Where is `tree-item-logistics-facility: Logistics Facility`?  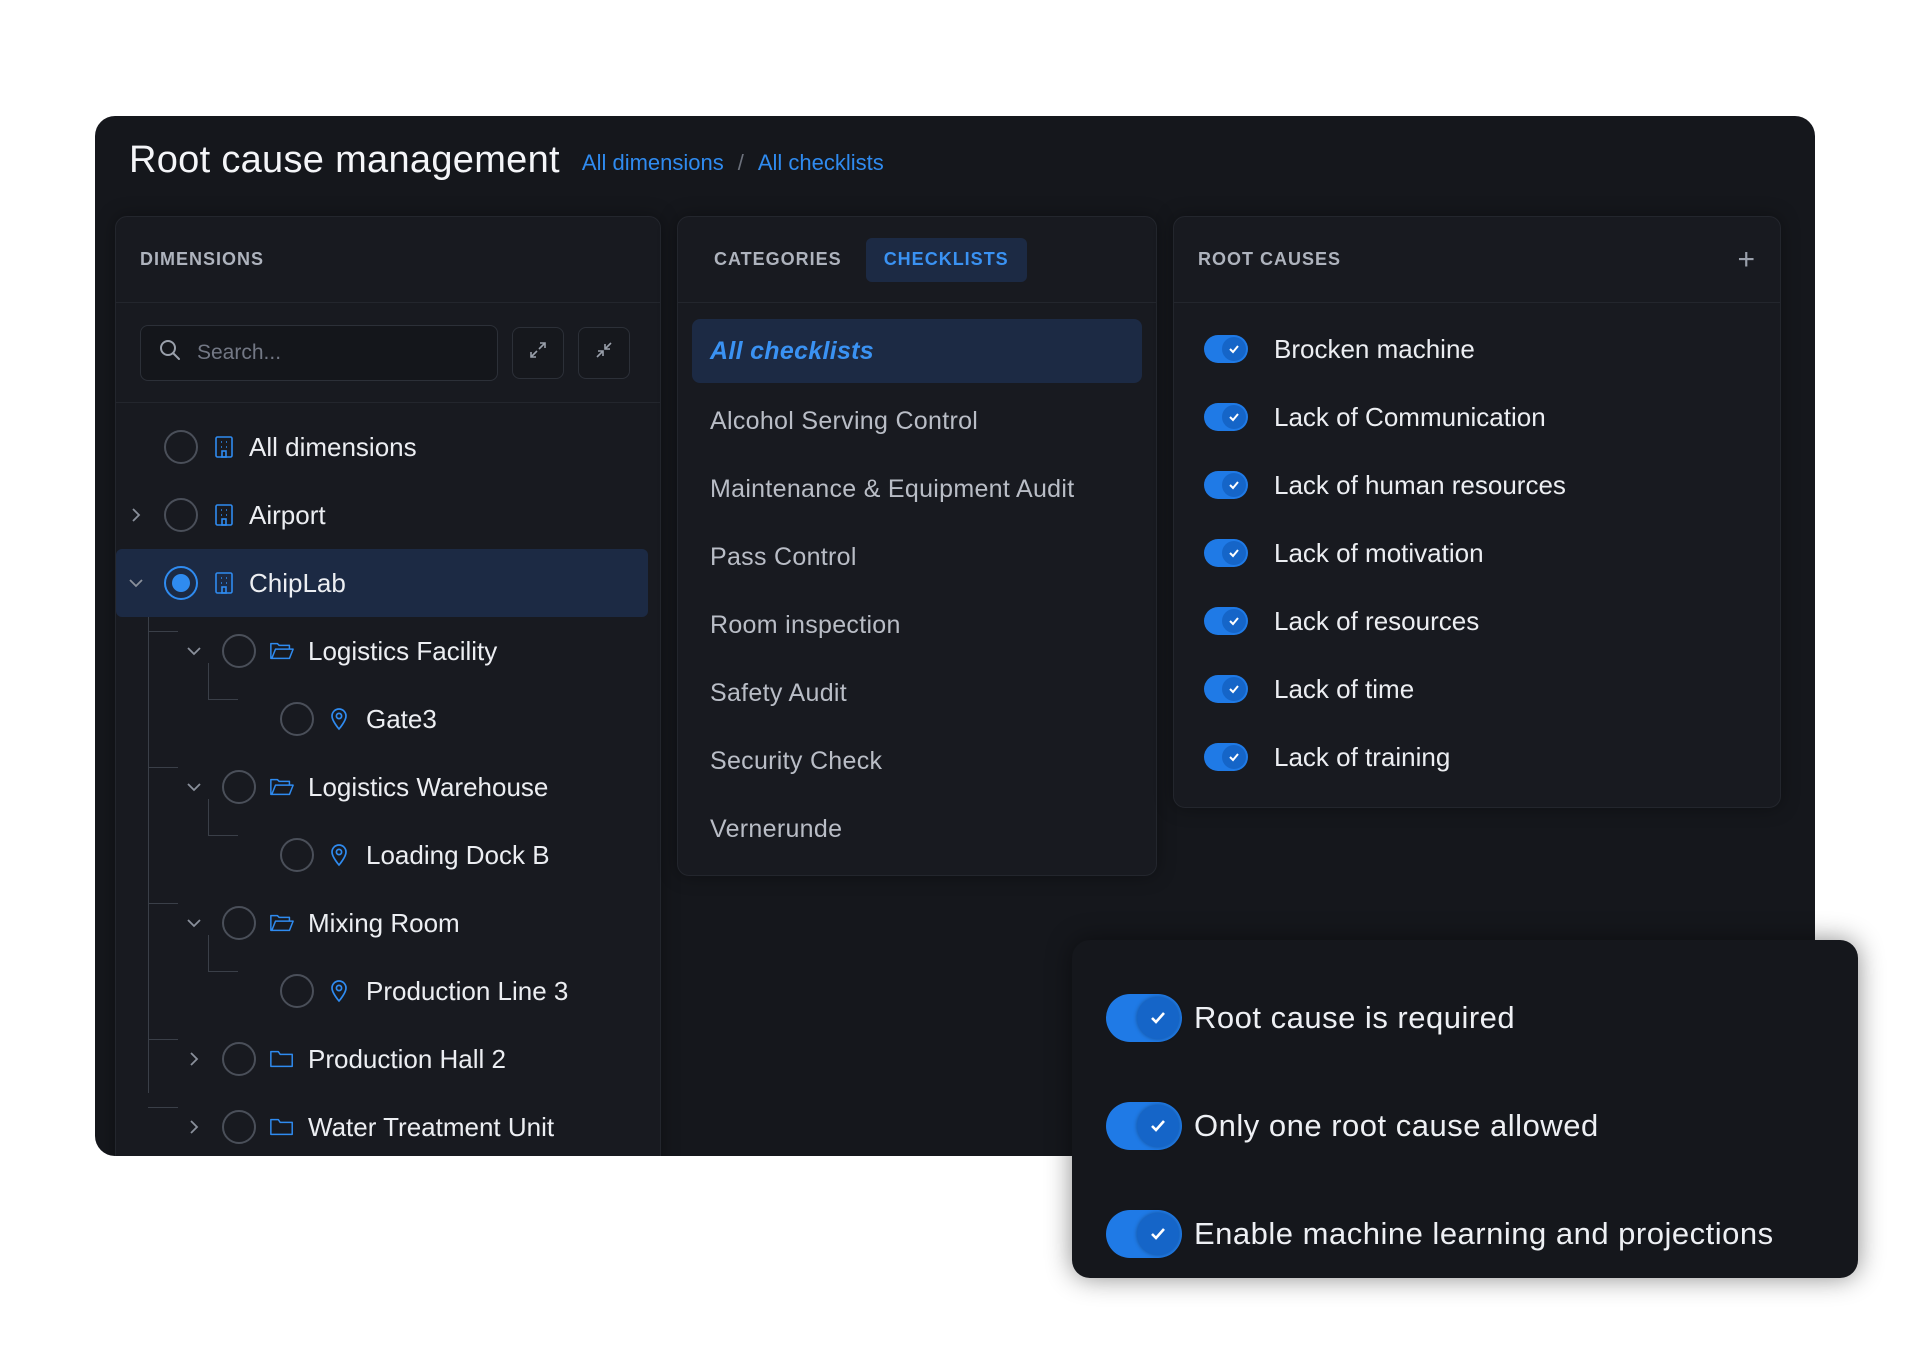 tree-item-logistics-facility: Logistics Facility is located at coordinates (388, 651).